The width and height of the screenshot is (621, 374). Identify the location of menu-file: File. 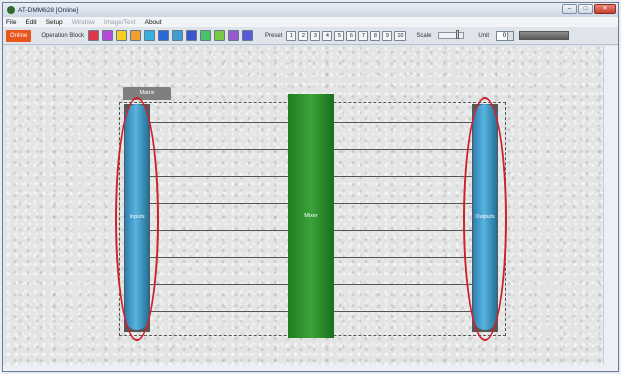
(11, 22).